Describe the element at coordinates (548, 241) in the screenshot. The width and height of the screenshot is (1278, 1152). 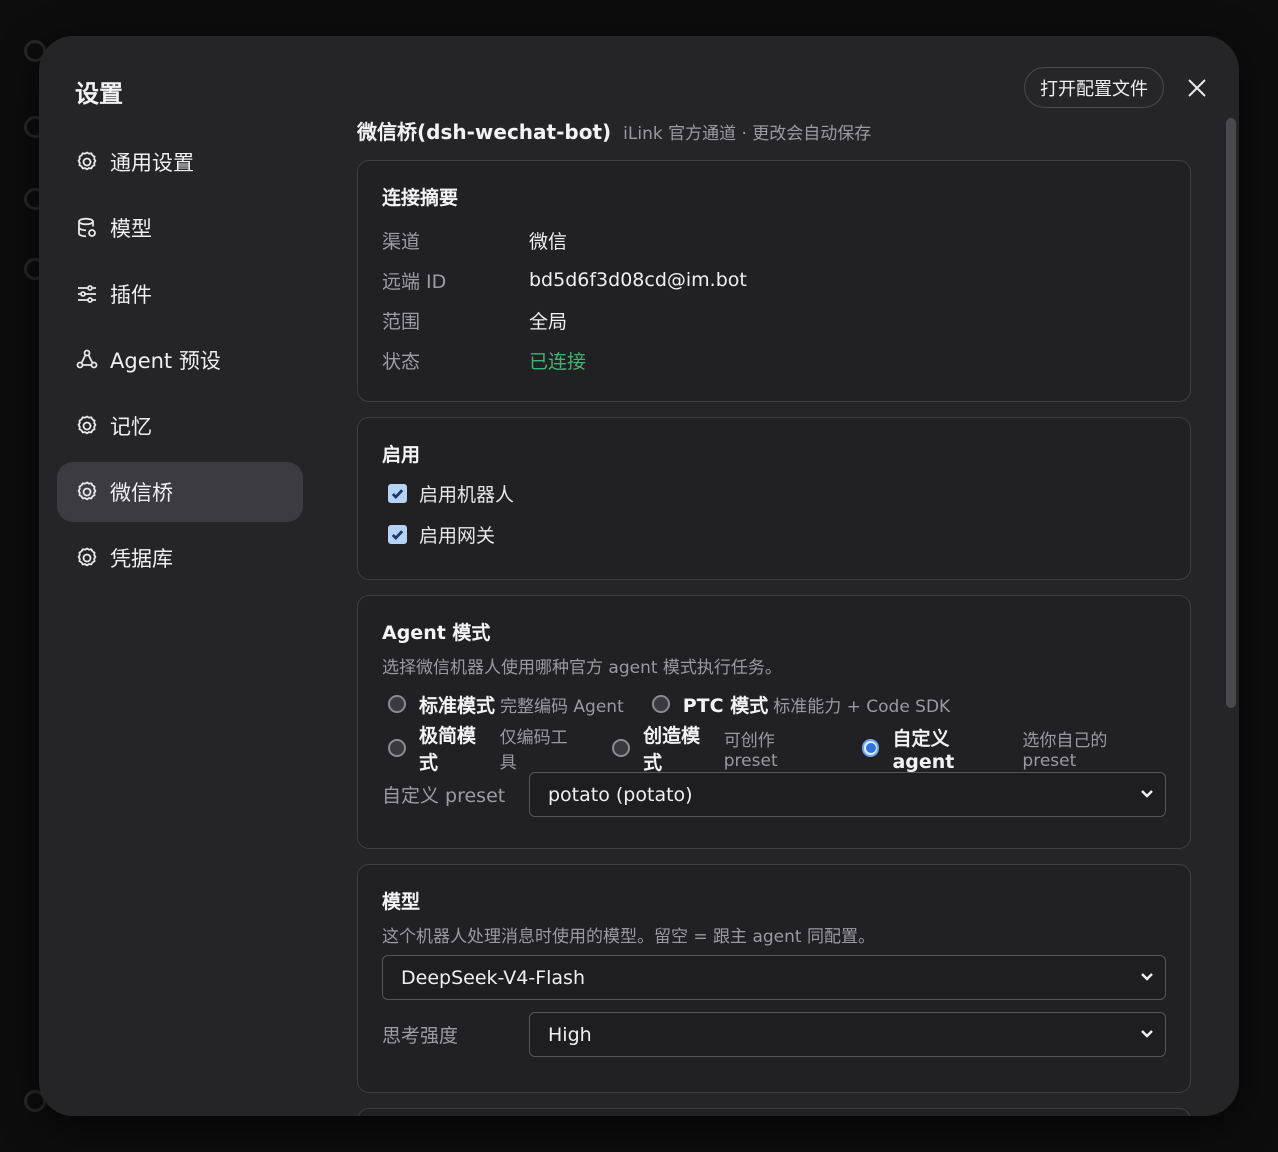
I see `kv-value: 微信` at that location.